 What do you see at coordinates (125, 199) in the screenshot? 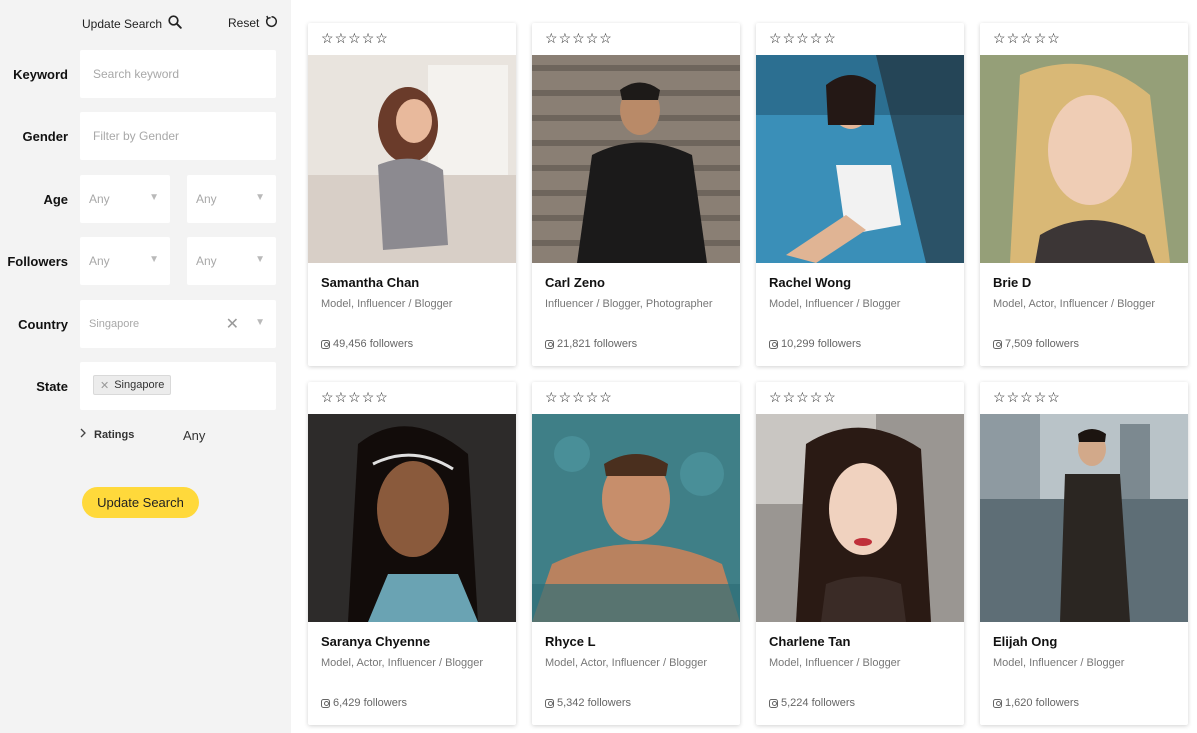
I see `age-min-select: Any ▼` at bounding box center [125, 199].